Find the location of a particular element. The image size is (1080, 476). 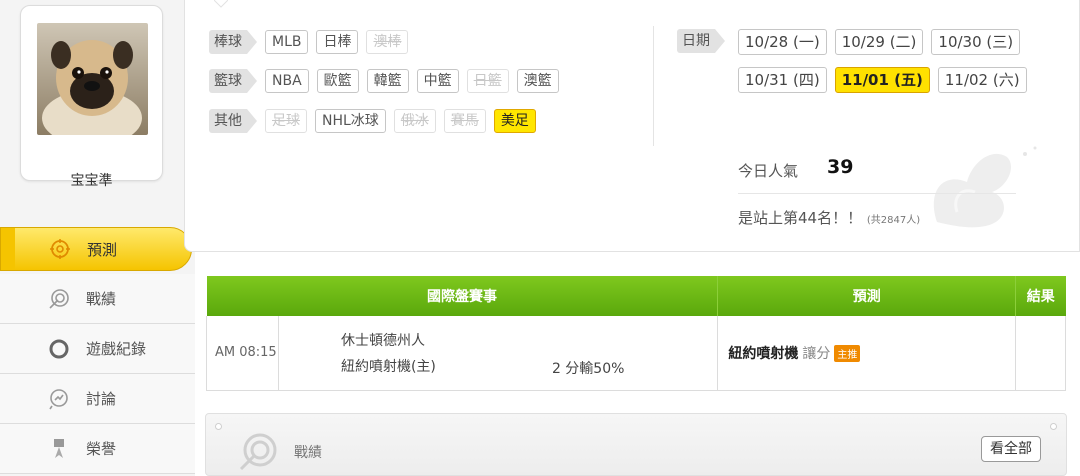

date-button-selected: 11/01 (五) is located at coordinates (882, 80).